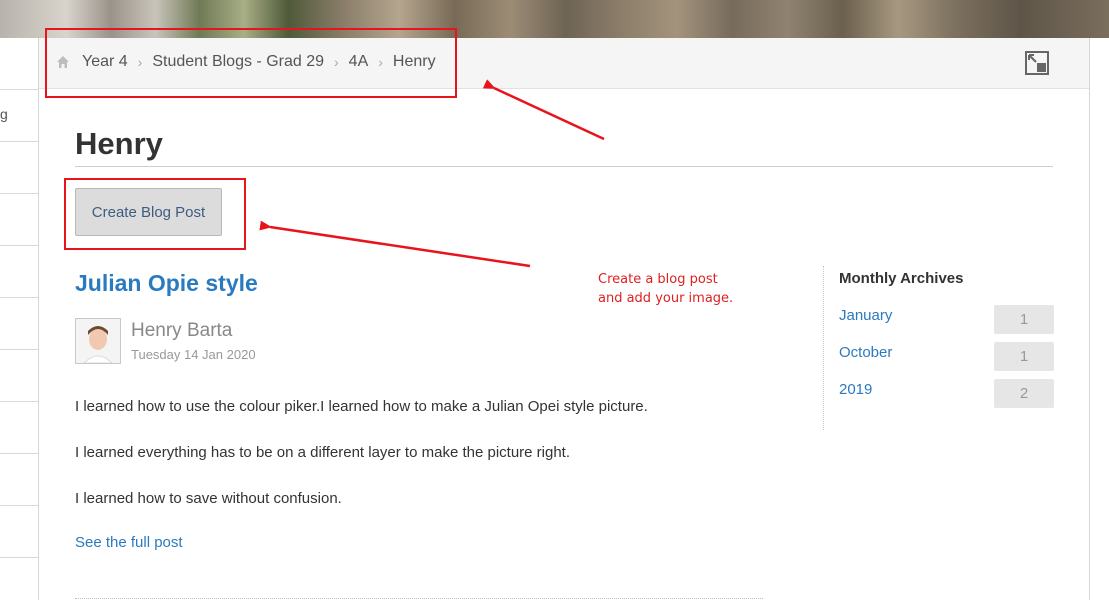 The image size is (1109, 600). What do you see at coordinates (193, 354) in the screenshot?
I see `post-date: Tuesday 14 Jan 2020` at bounding box center [193, 354].